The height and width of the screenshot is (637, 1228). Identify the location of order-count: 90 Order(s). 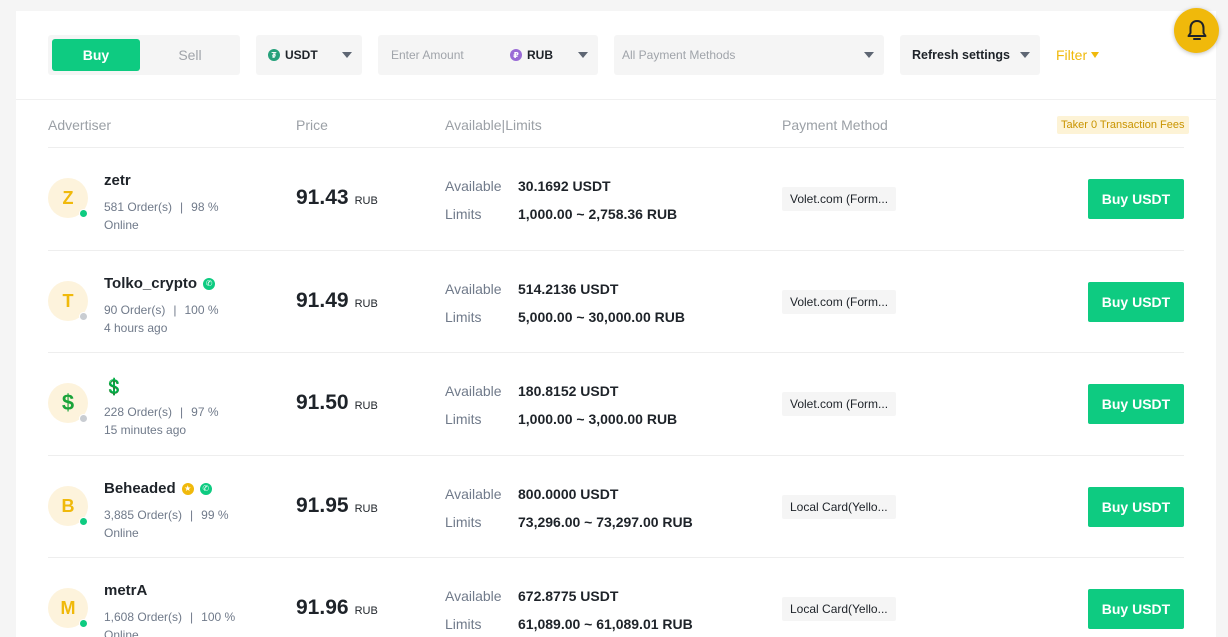
(135, 310).